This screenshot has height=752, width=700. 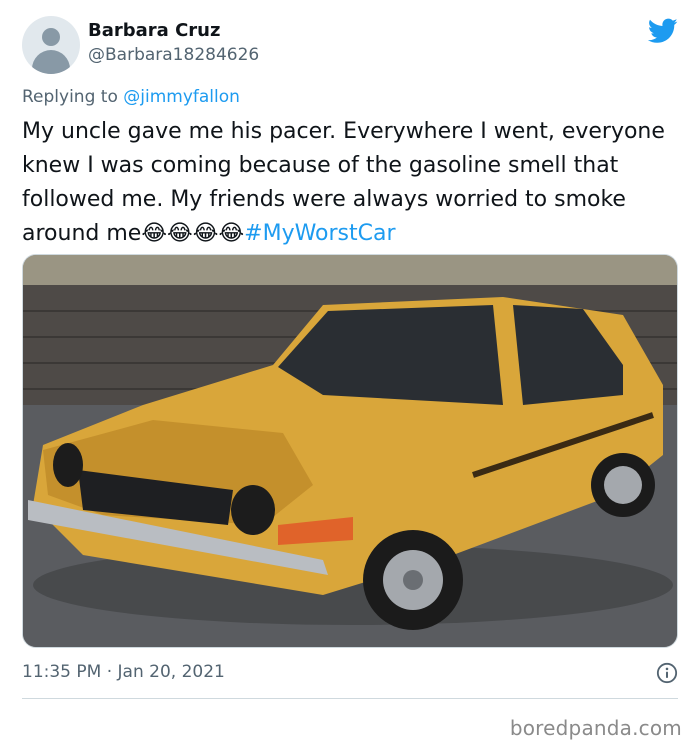 What do you see at coordinates (350, 698) in the screenshot?
I see `divider` at bounding box center [350, 698].